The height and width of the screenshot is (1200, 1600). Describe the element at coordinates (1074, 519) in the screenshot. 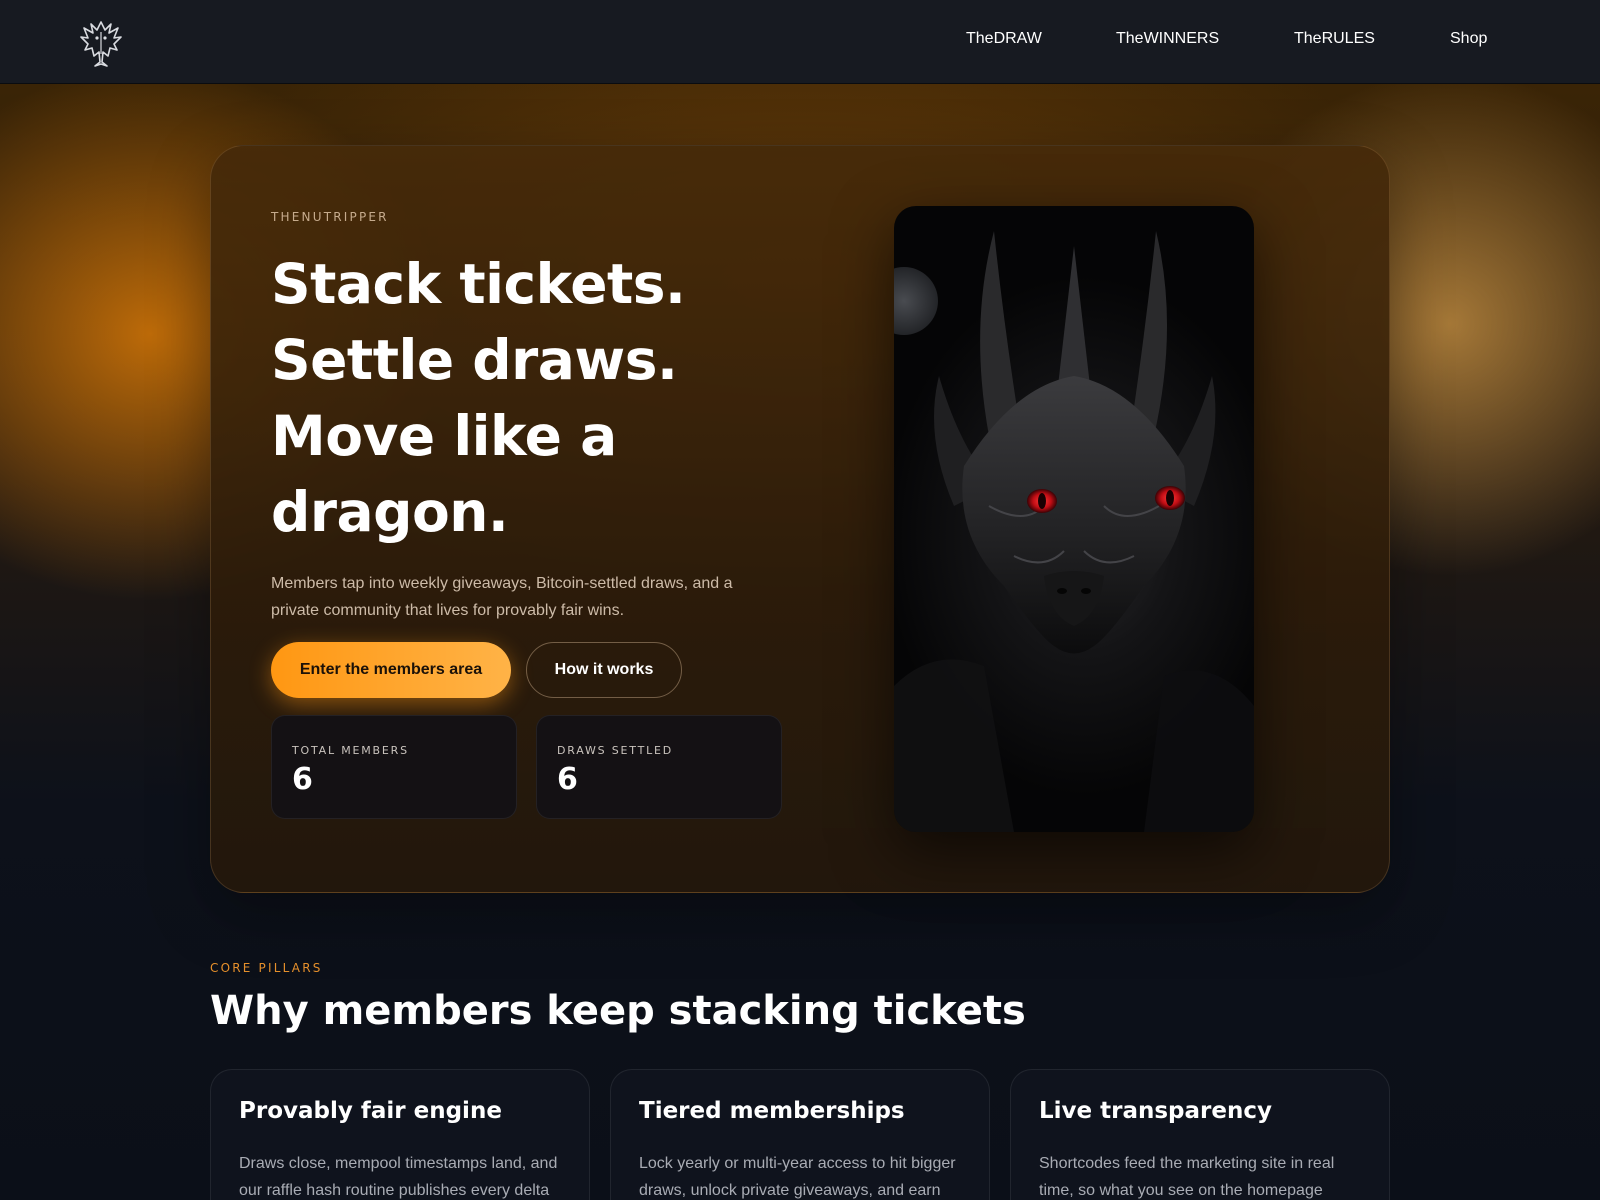

I see `dragon-portrait-image` at that location.